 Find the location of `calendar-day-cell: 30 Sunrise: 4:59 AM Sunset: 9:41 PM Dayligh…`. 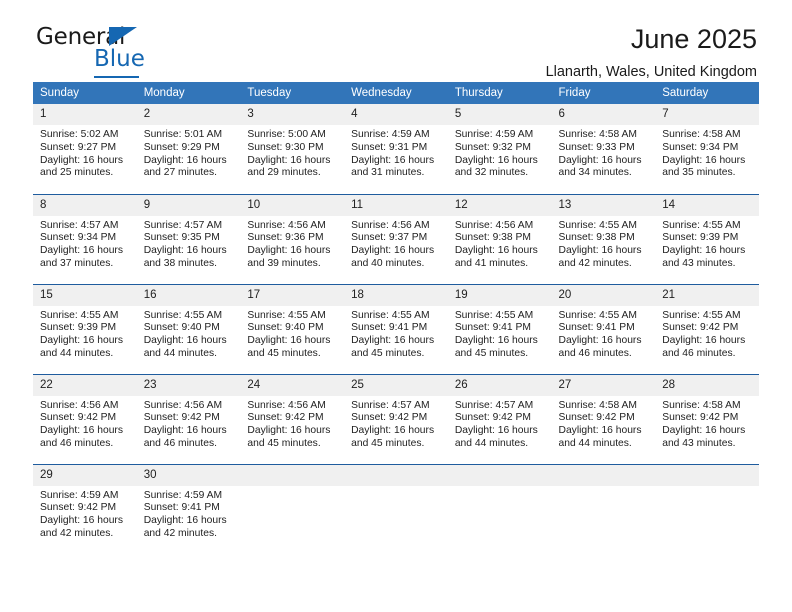

calendar-day-cell: 30 Sunrise: 4:59 AM Sunset: 9:41 PM Dayligh… is located at coordinates (188, 508).